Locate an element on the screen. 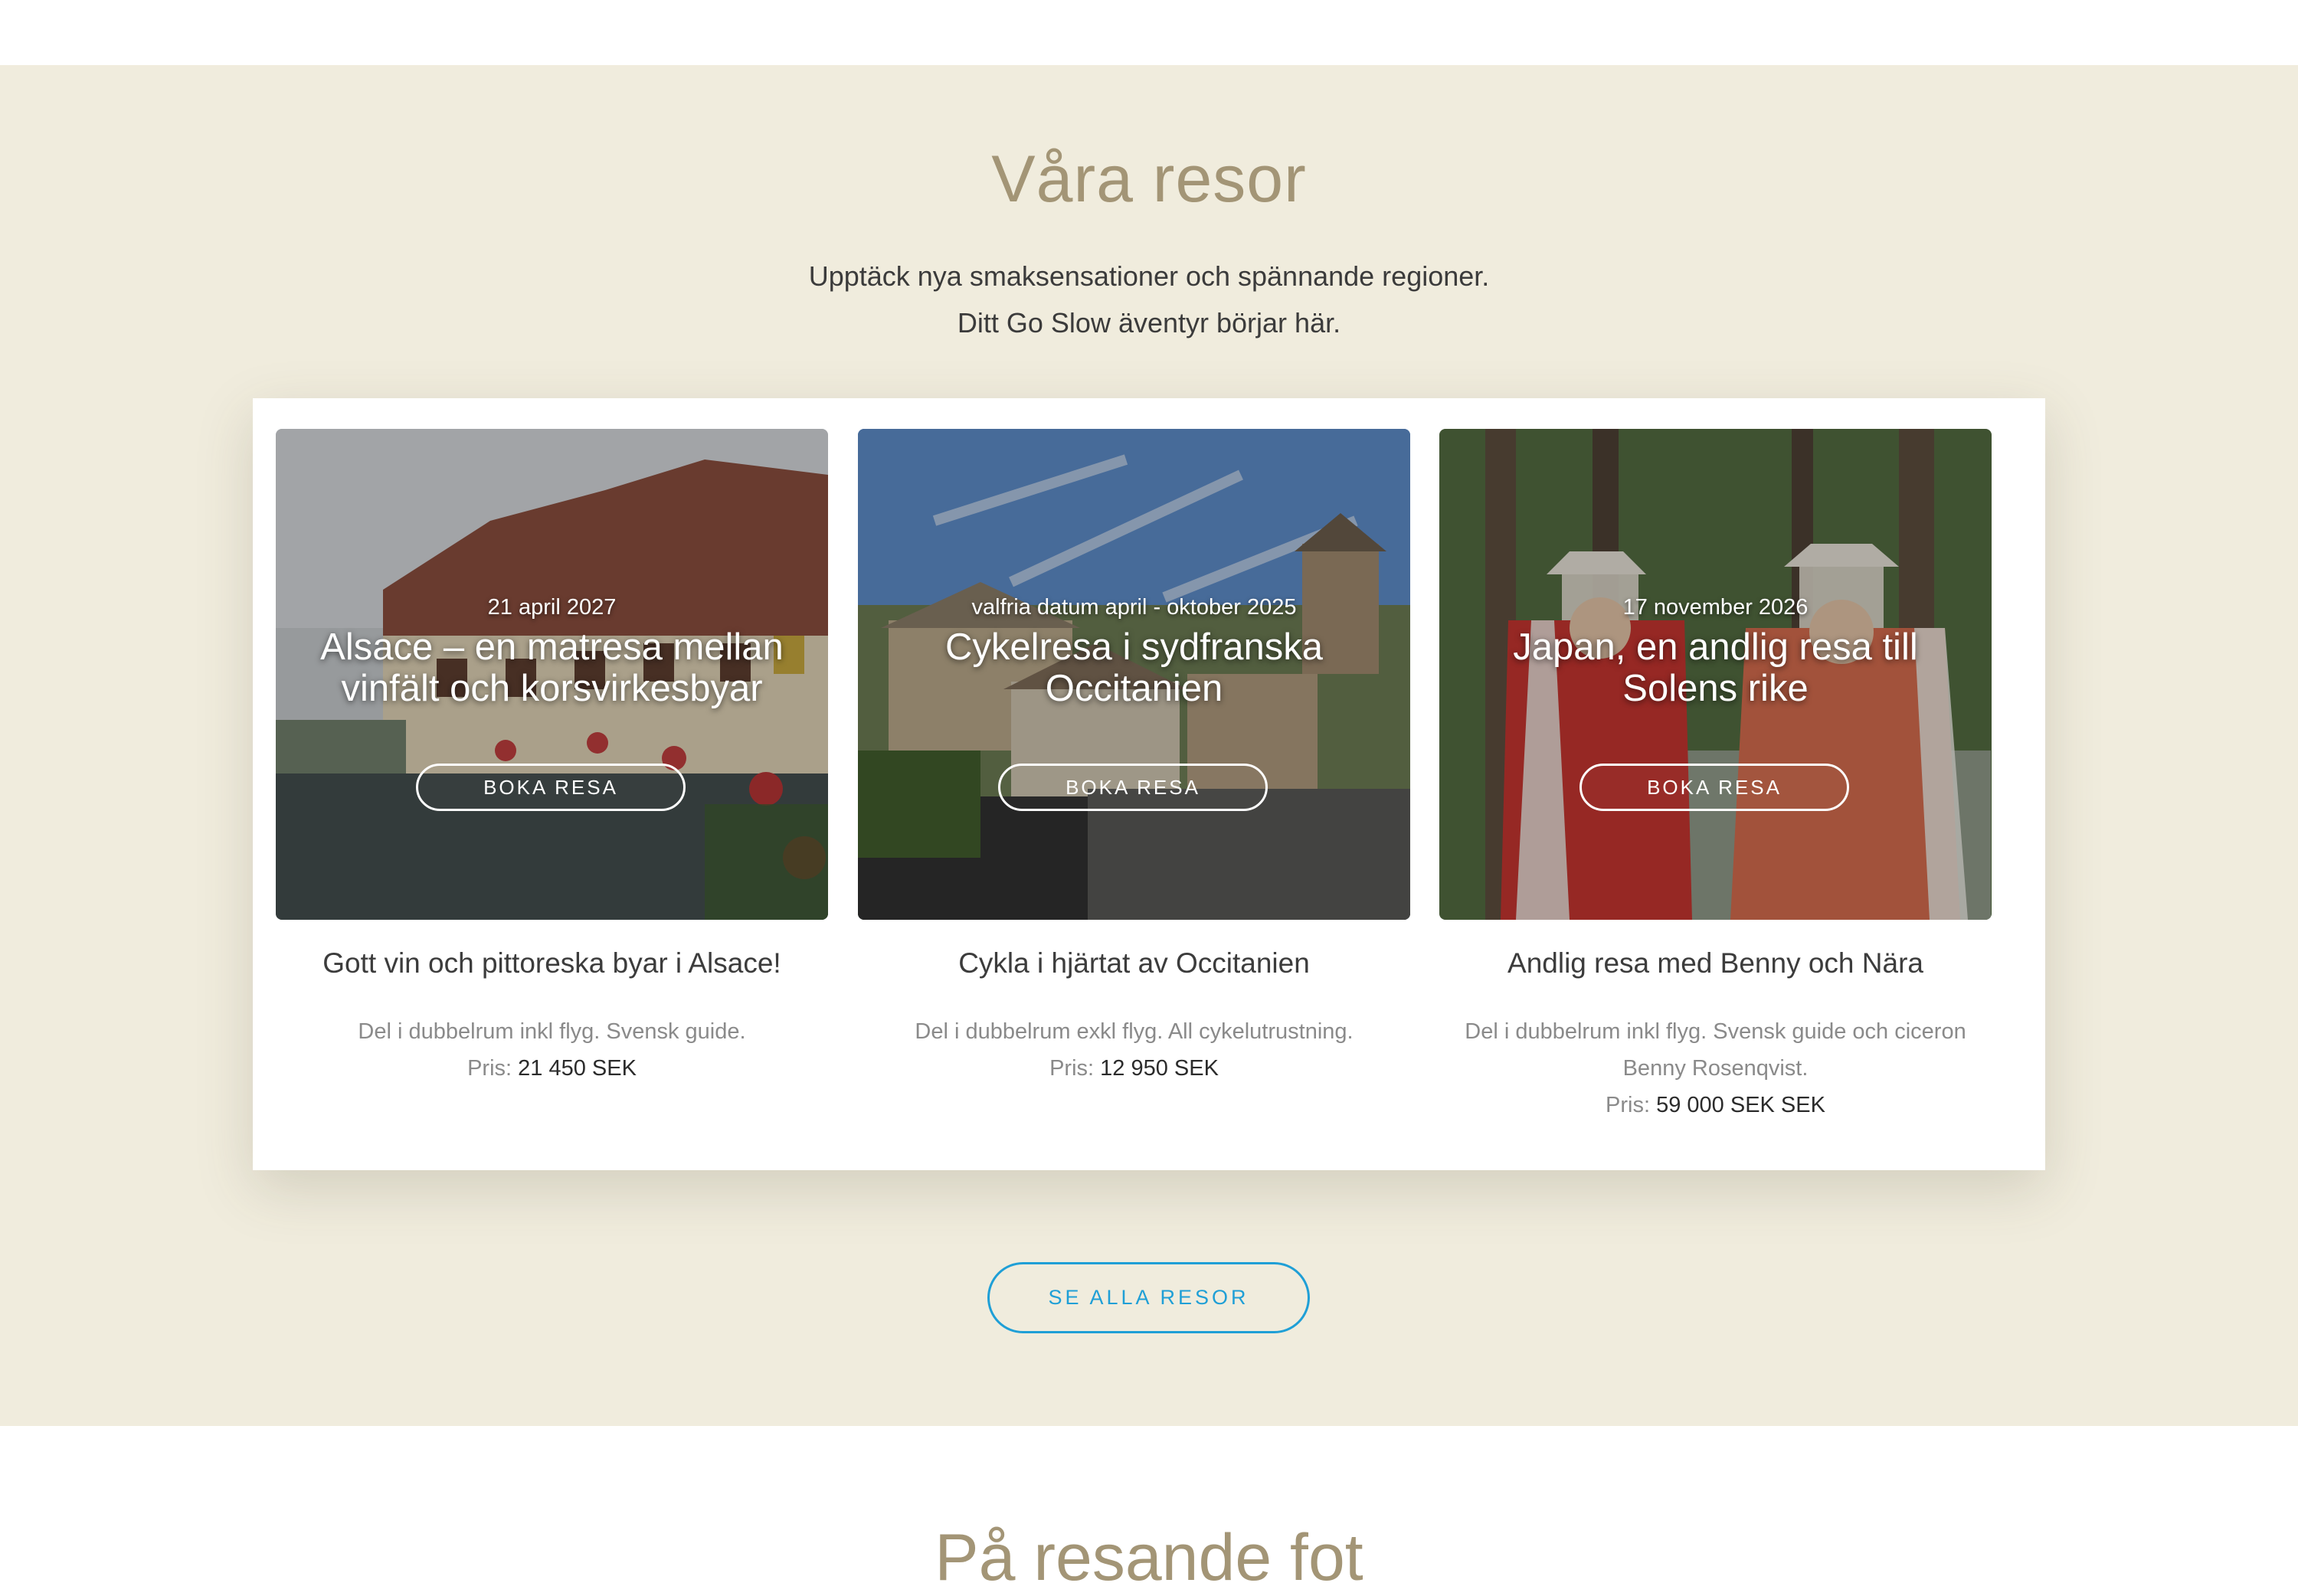 The height and width of the screenshot is (1596, 2298). see-all-trips-button: SE ALLA RESOR is located at coordinates (1148, 1298).